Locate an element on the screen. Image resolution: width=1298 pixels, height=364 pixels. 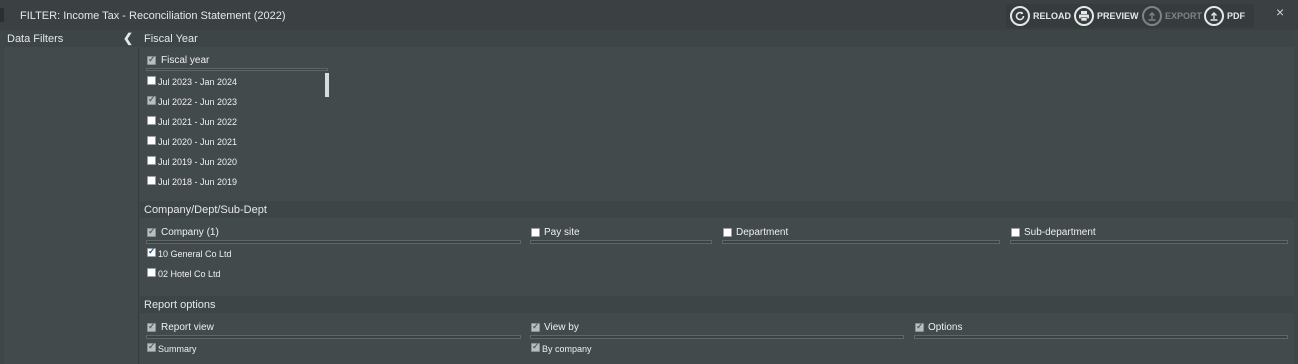
report-view-option-label: Summary is located at coordinates (177, 349).